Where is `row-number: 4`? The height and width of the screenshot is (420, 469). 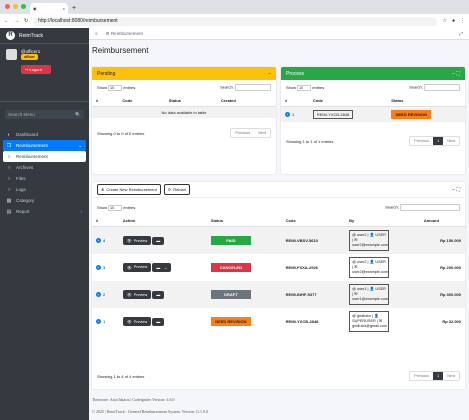
row-number: 4 is located at coordinates (104, 240).